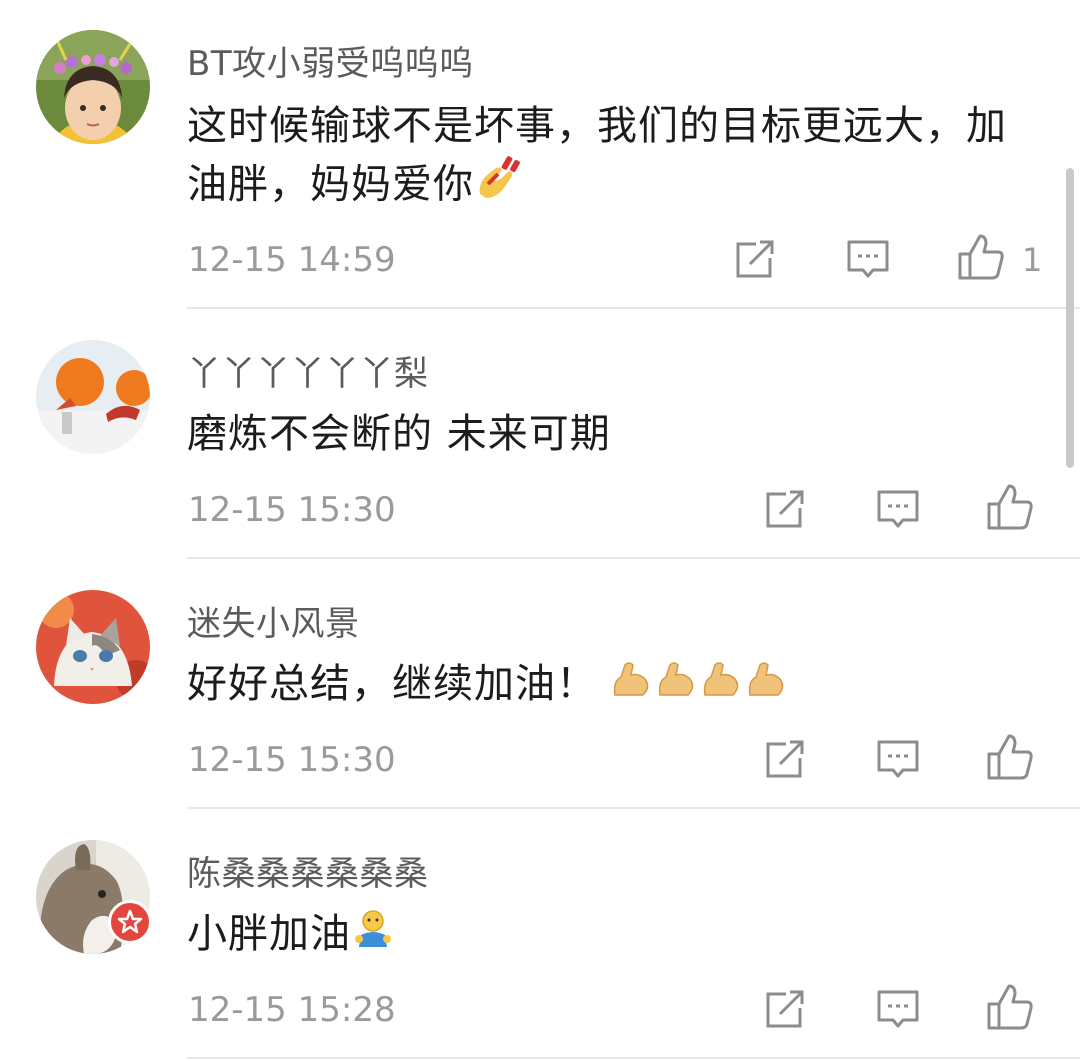  I want to click on comment-text: 这时候输球不是坏事，我们的目标更远大，加油胖，妈妈爱你, so click(617, 158).